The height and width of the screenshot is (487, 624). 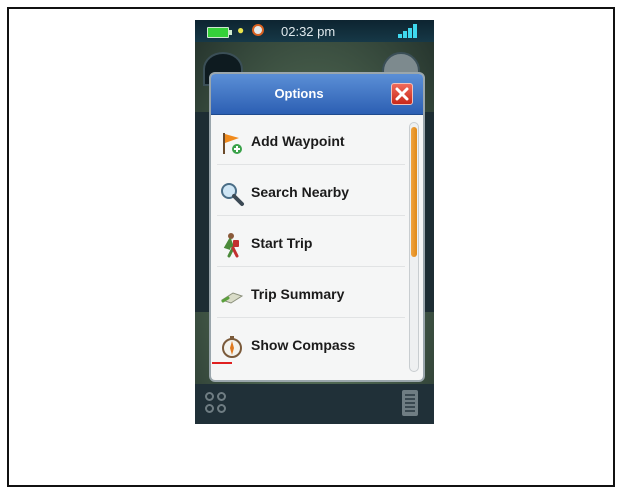 I want to click on apps-button, so click(x=217, y=404).